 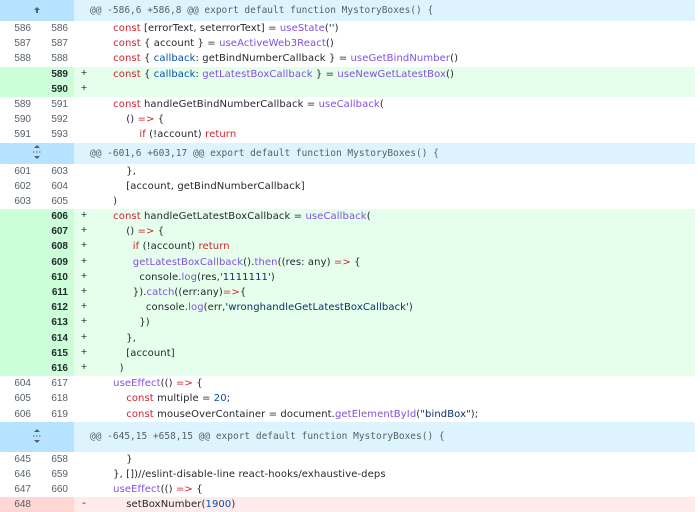 What do you see at coordinates (18, 186) in the screenshot?
I see `old-line-number: 602` at bounding box center [18, 186].